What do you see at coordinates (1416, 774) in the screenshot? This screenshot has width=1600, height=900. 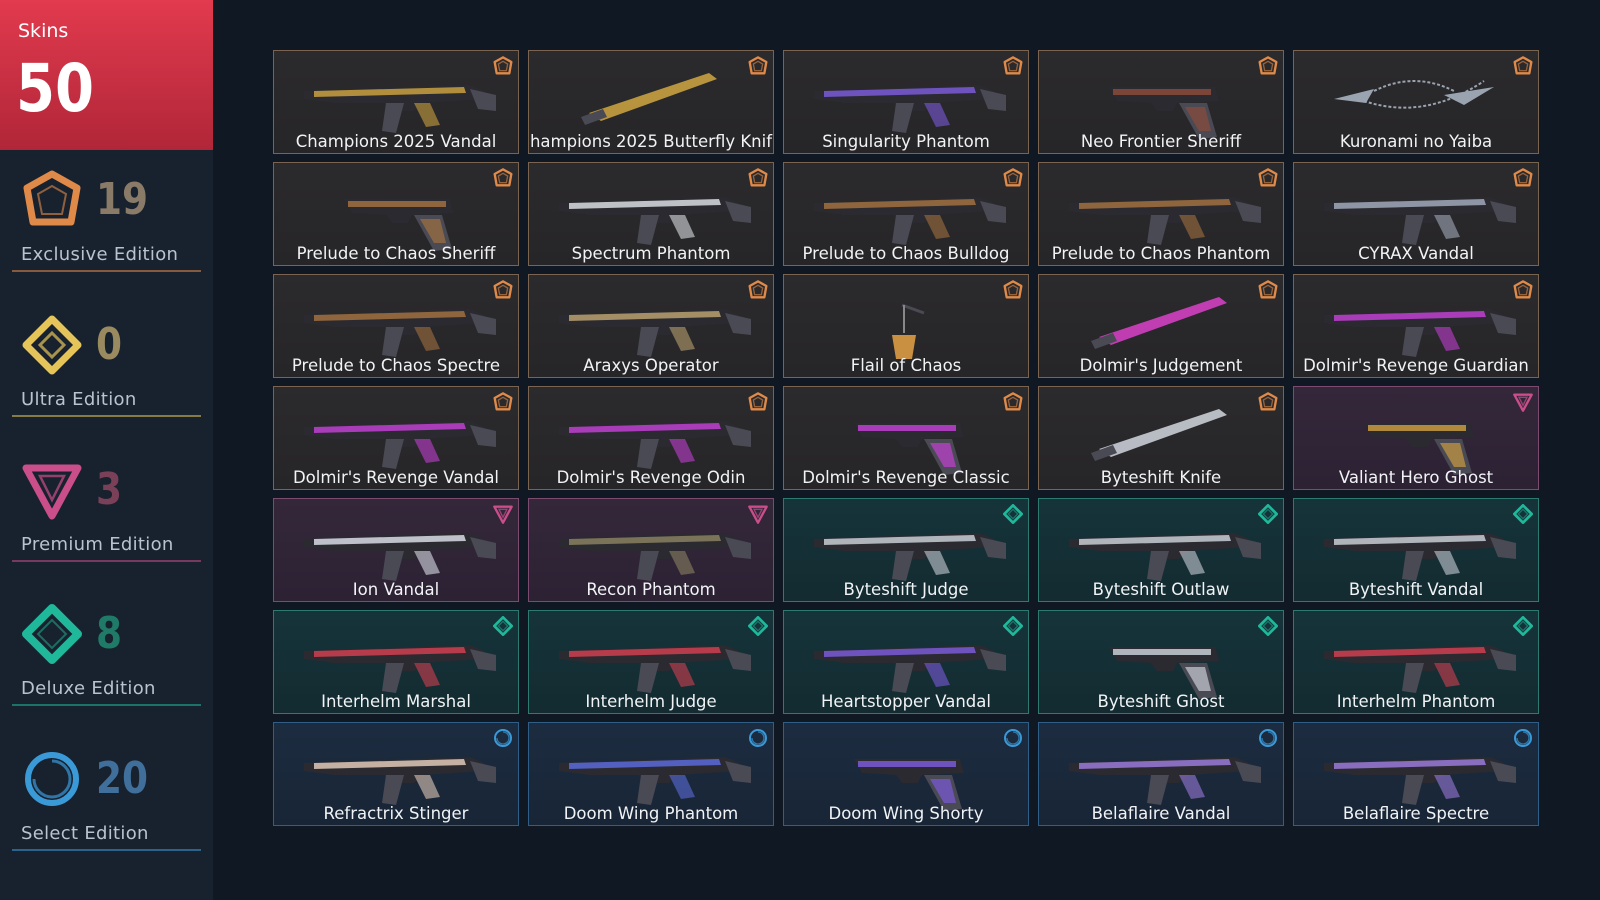 I see `skin-card: Belaflaire Spectre` at bounding box center [1416, 774].